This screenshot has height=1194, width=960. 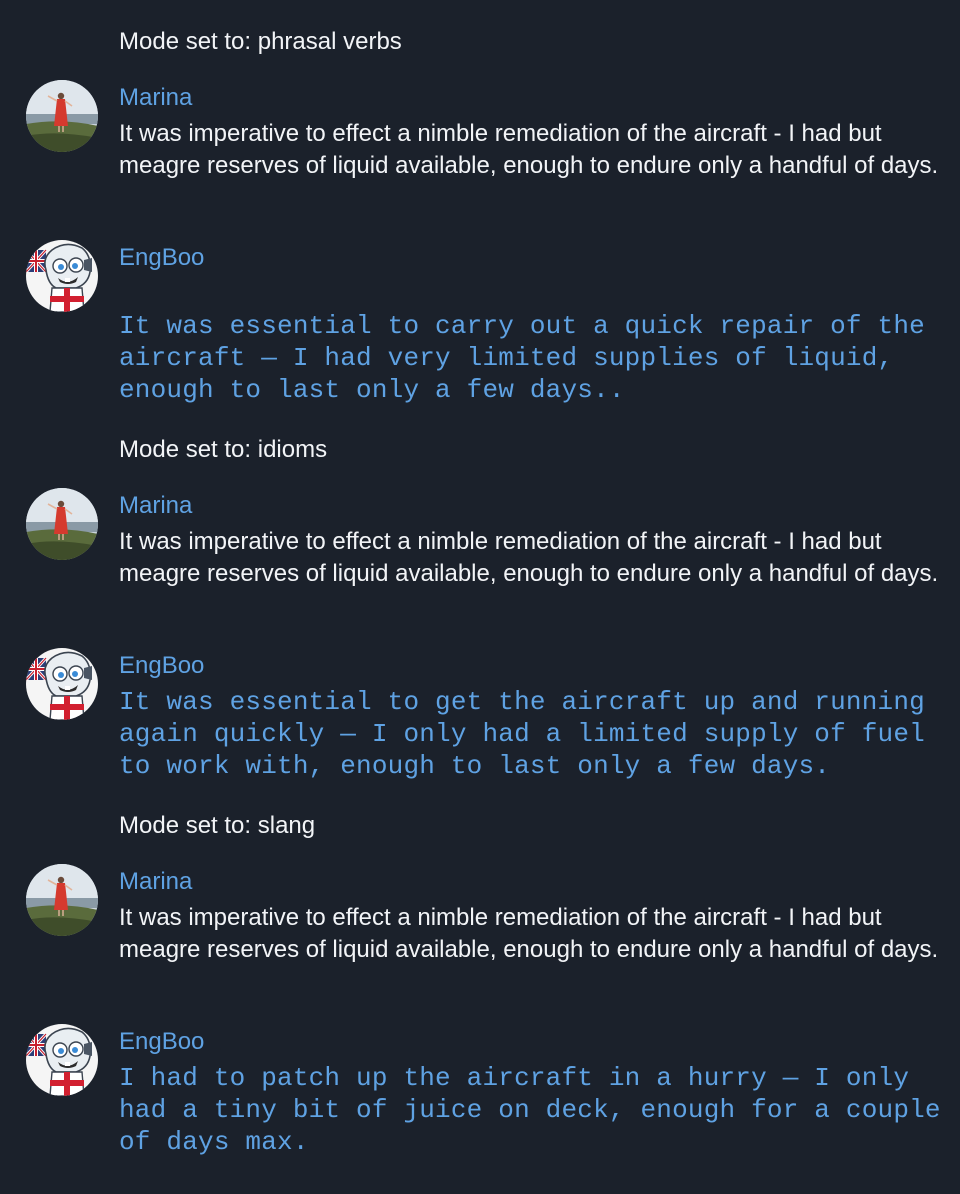 I want to click on mode-status-message: Mode set to: idioms, so click(x=223, y=449).